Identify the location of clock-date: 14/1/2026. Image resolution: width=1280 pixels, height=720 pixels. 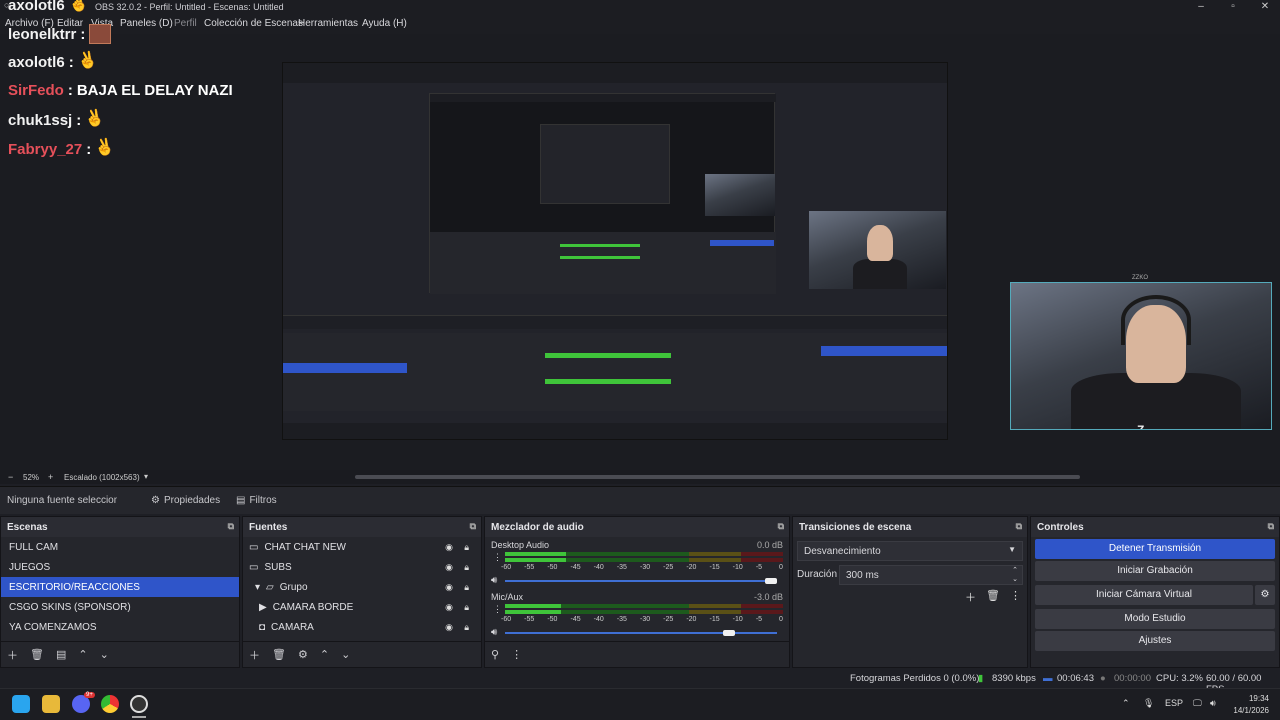
(1247, 710).